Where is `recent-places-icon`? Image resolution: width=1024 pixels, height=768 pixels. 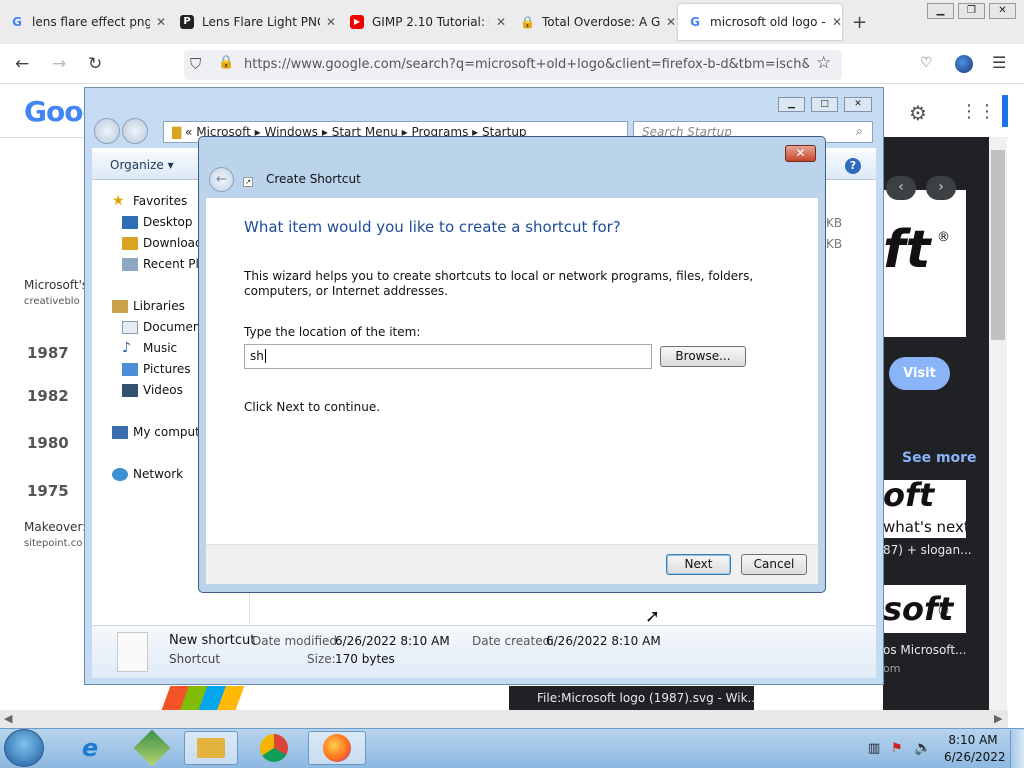 recent-places-icon is located at coordinates (130, 264).